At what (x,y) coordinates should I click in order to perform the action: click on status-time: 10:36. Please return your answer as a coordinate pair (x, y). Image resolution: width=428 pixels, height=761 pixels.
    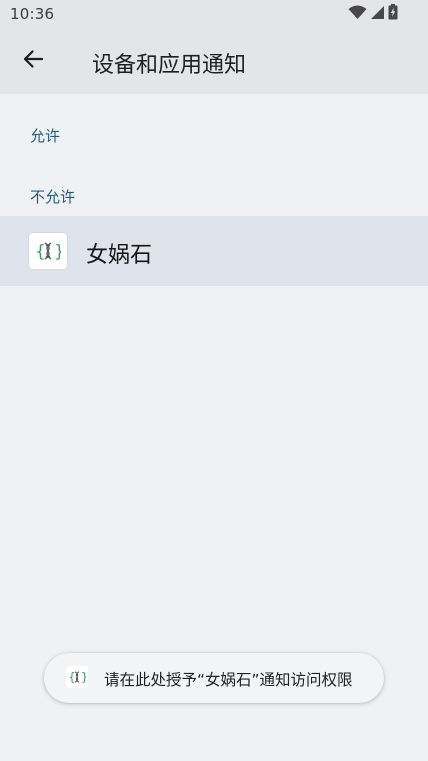
    Looking at the image, I should click on (32, 14).